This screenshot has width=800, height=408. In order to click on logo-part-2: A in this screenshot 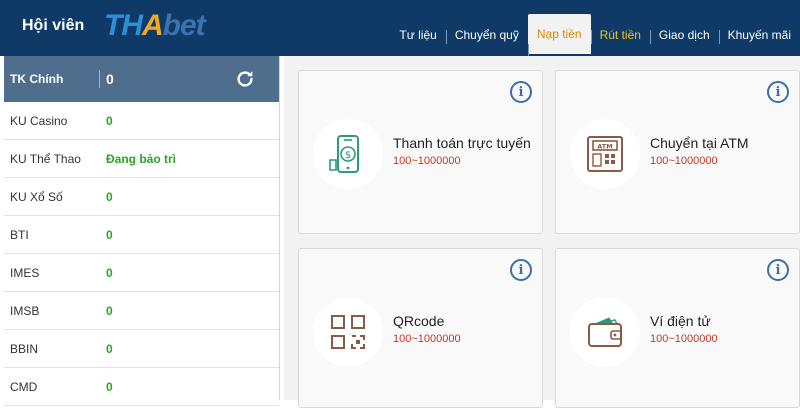, I will do `click(153, 25)`.